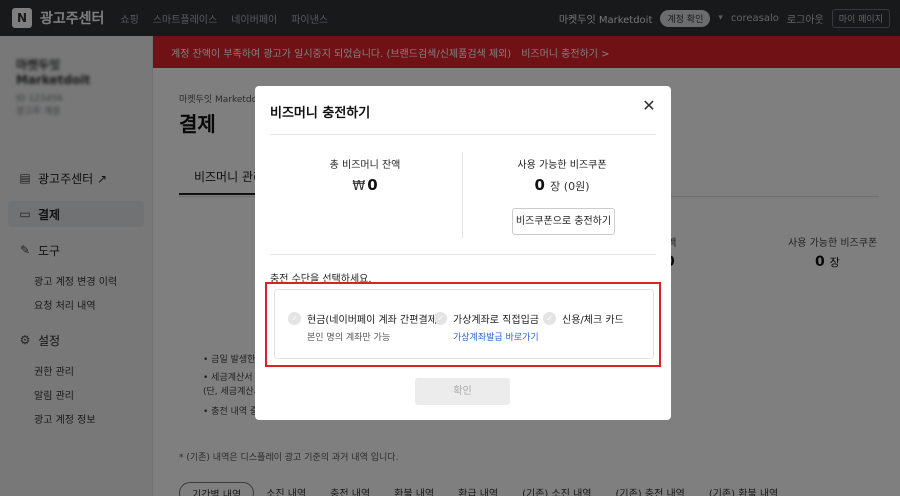 The width and height of the screenshot is (900, 496). Describe the element at coordinates (349, 338) in the screenshot. I see `payment-option-cash-note: 본인 명의 계좌만 가능` at that location.